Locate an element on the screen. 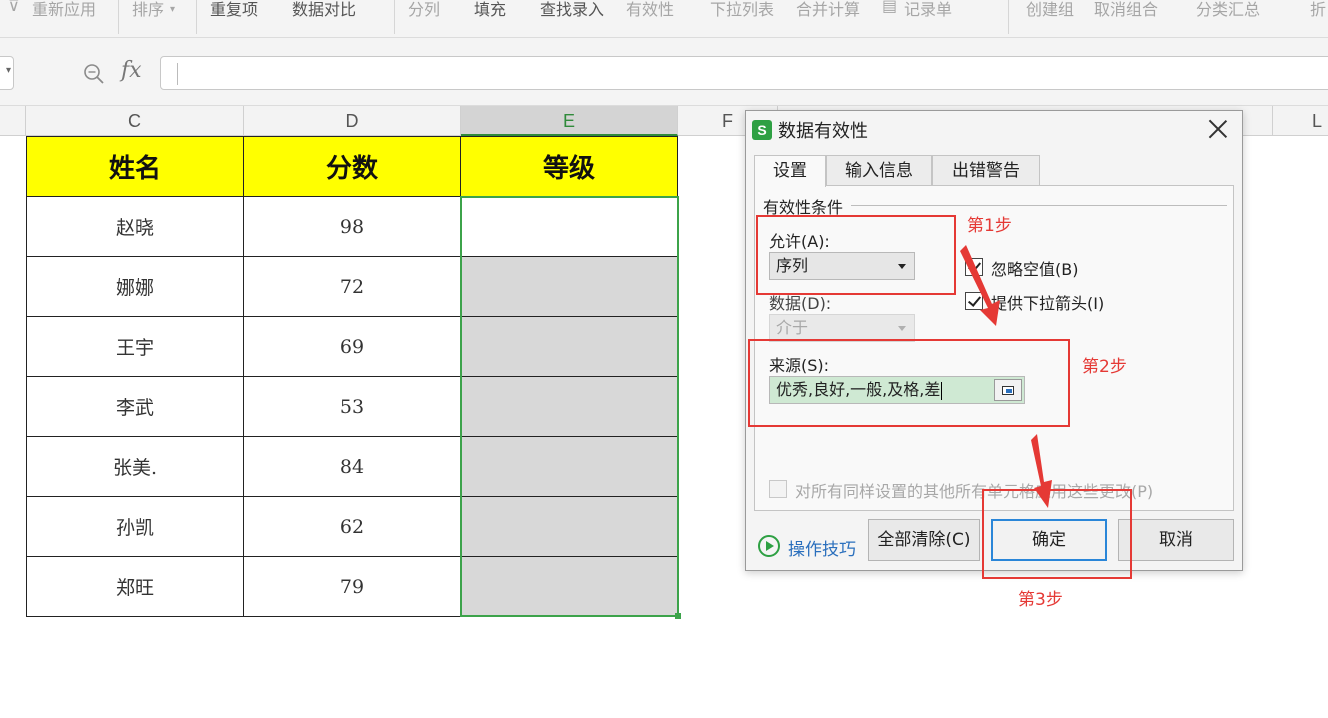 This screenshot has width=1328, height=718. dialog-title-bar: S 数据有效性 is located at coordinates (994, 129).